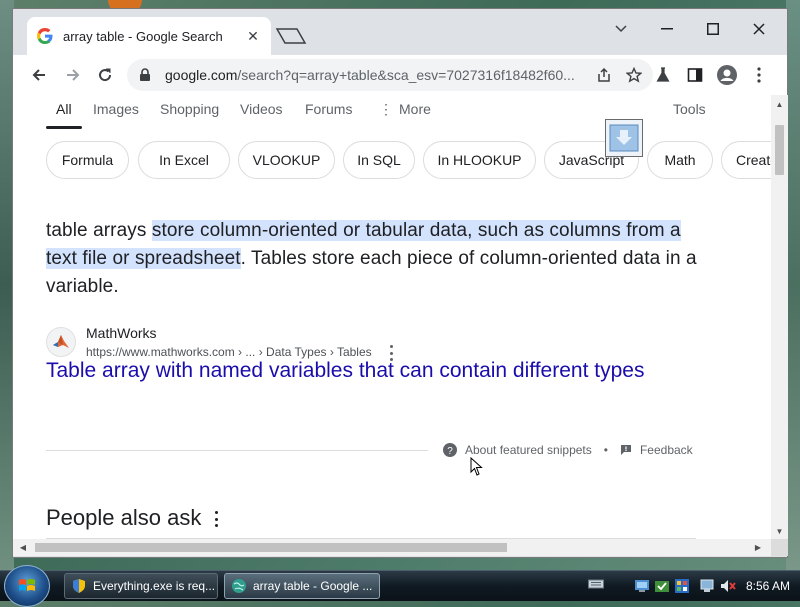 Image resolution: width=800 pixels, height=607 pixels. I want to click on vertical-scroll-thumb, so click(779, 150).